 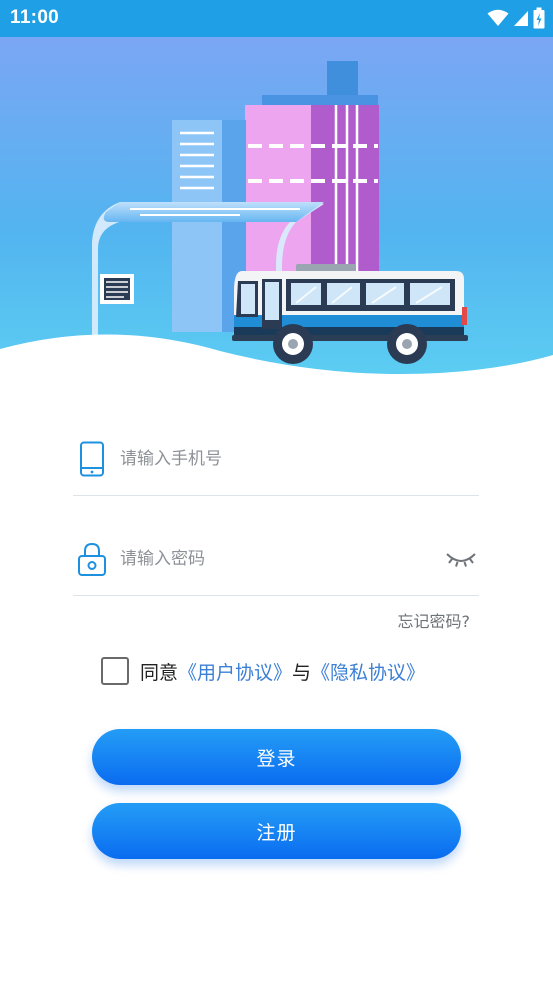 I want to click on privacy-agreement-link: 《隐私协议》, so click(x=368, y=671).